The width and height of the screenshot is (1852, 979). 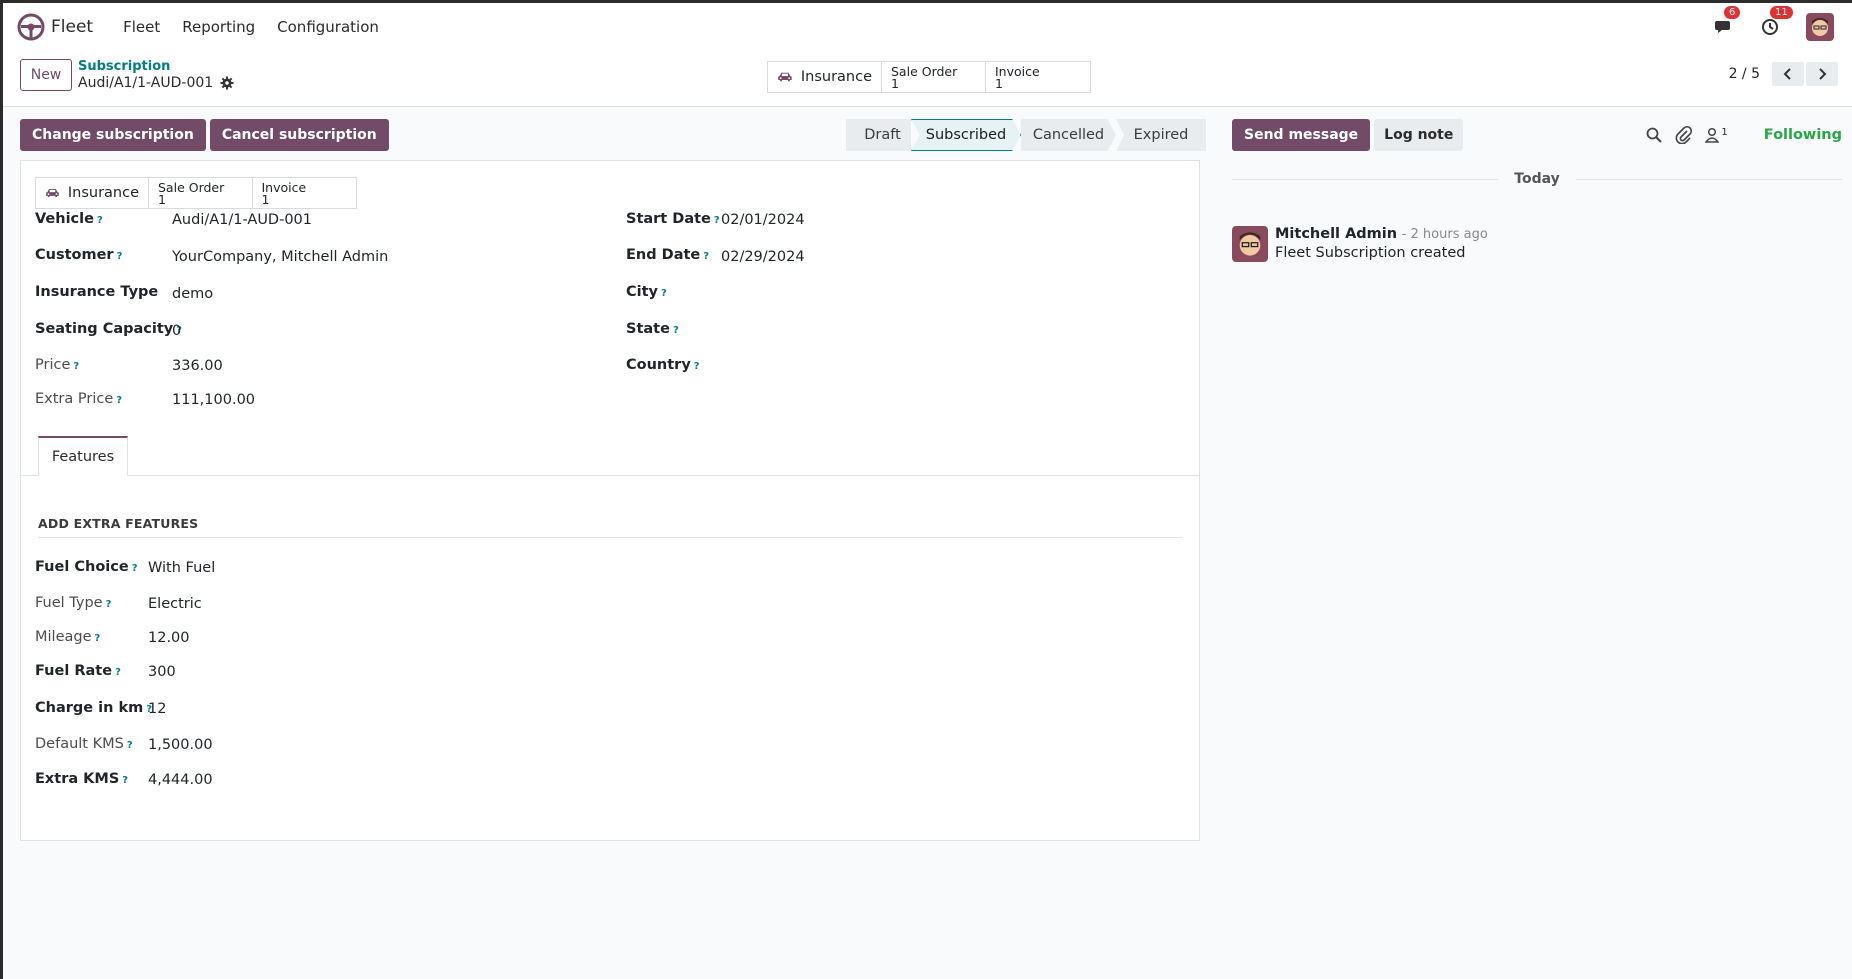 What do you see at coordinates (78, 399) in the screenshot?
I see `field-extra-price: Extra Price?` at bounding box center [78, 399].